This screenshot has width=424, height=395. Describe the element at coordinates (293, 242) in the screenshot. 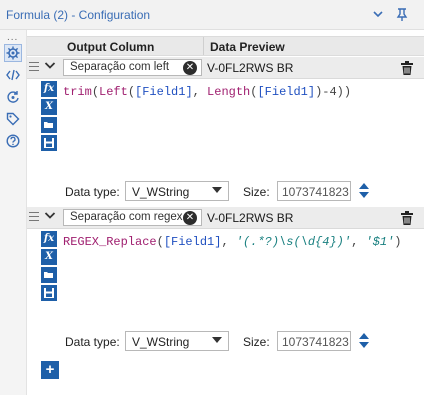

I see `expr-string-pattern: '(.*?)\s(\d{4})'` at that location.